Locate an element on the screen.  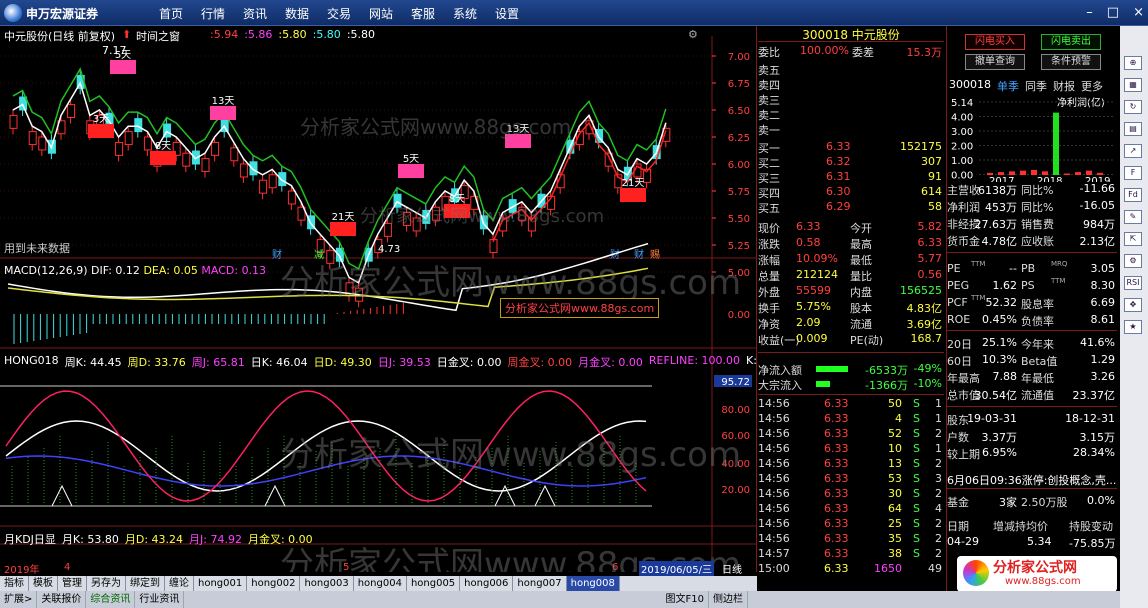
menu-item-1: 行情 is located at coordinates (213, 13).